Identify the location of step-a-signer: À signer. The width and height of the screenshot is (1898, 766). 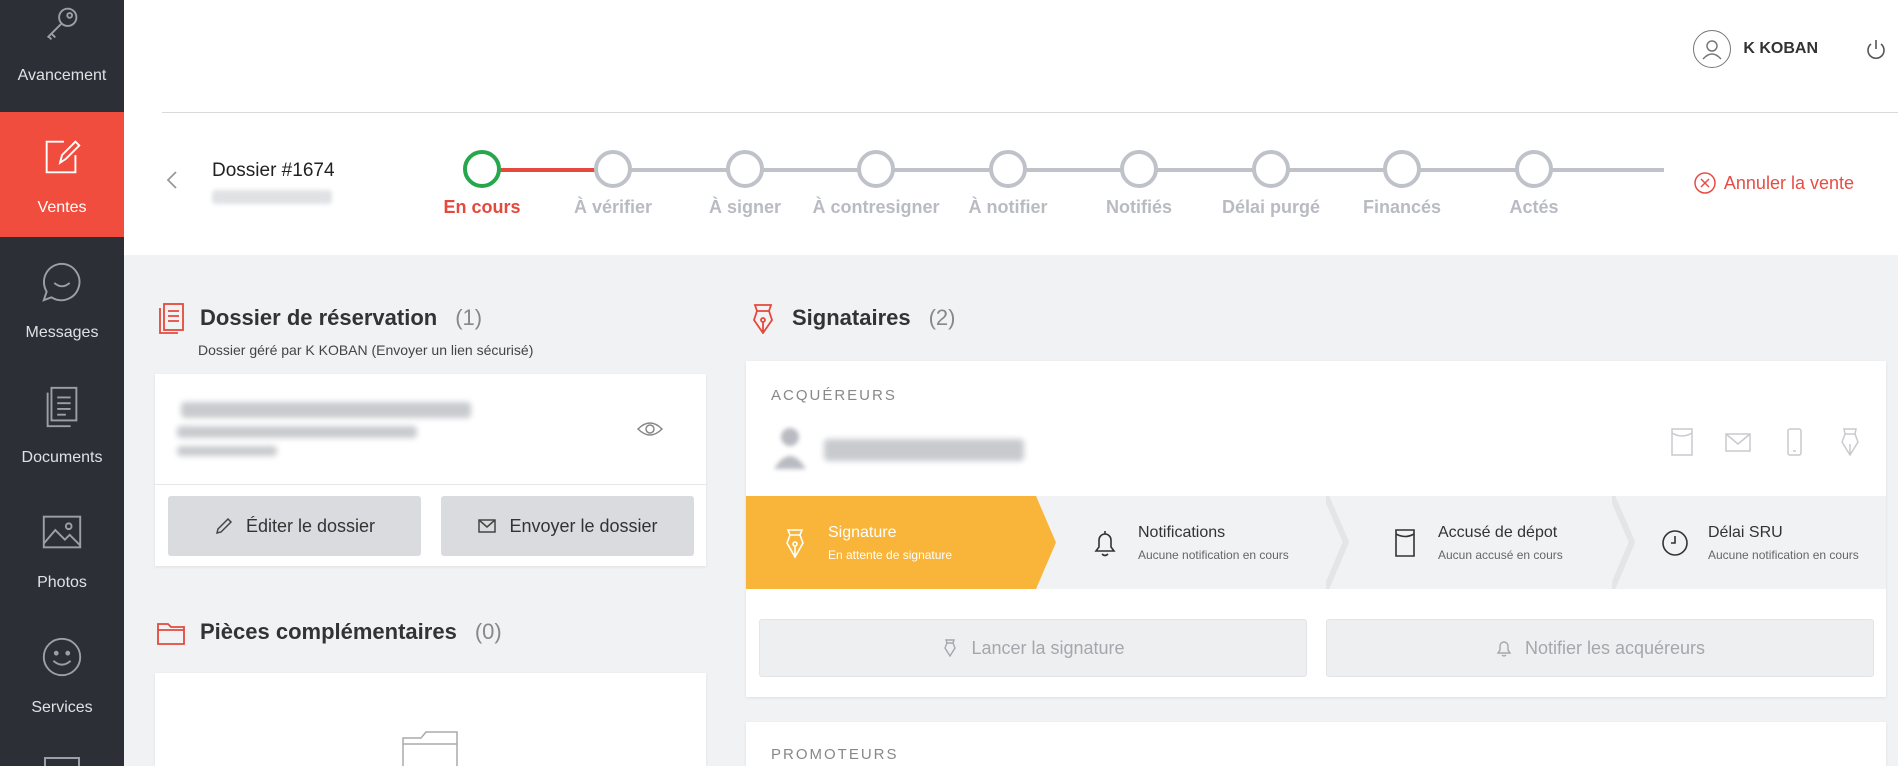
(745, 184).